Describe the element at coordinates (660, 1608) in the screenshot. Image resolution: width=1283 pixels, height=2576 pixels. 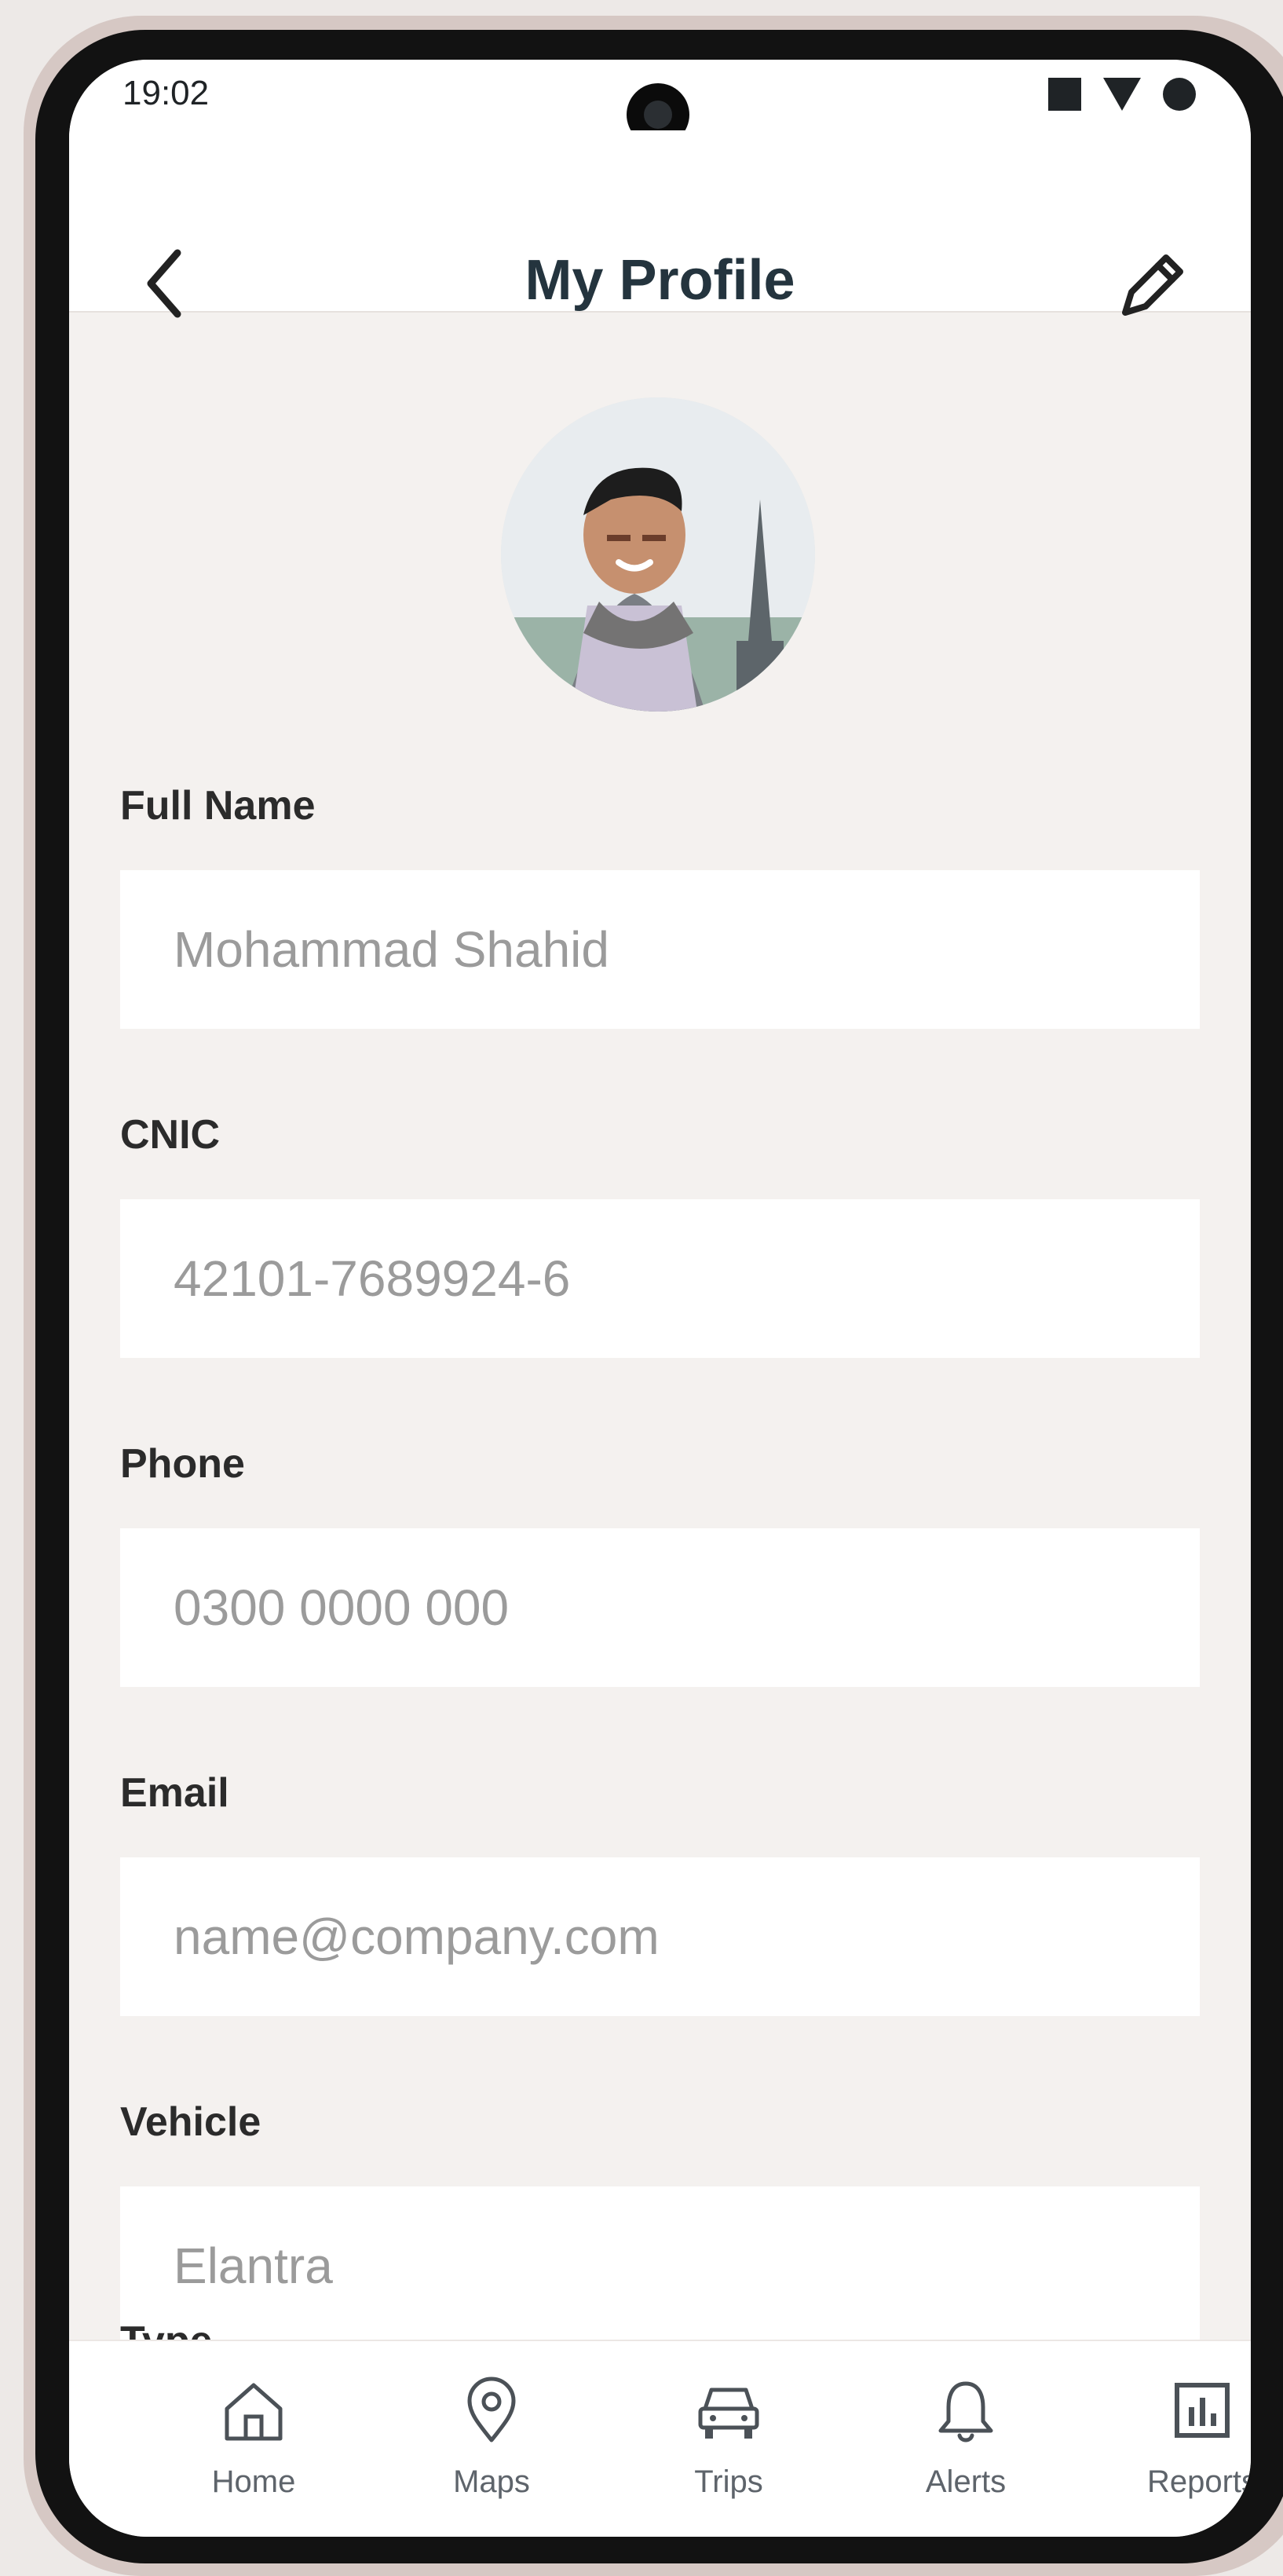
I see `phone-input` at that location.